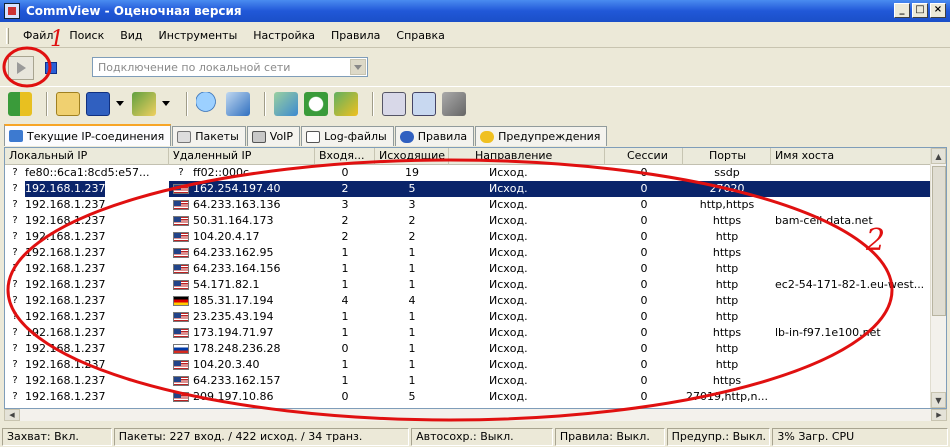 The width and height of the screenshot is (950, 447). Describe the element at coordinates (131, 36) in the screenshot. I see `menu-view: Вид` at that location.